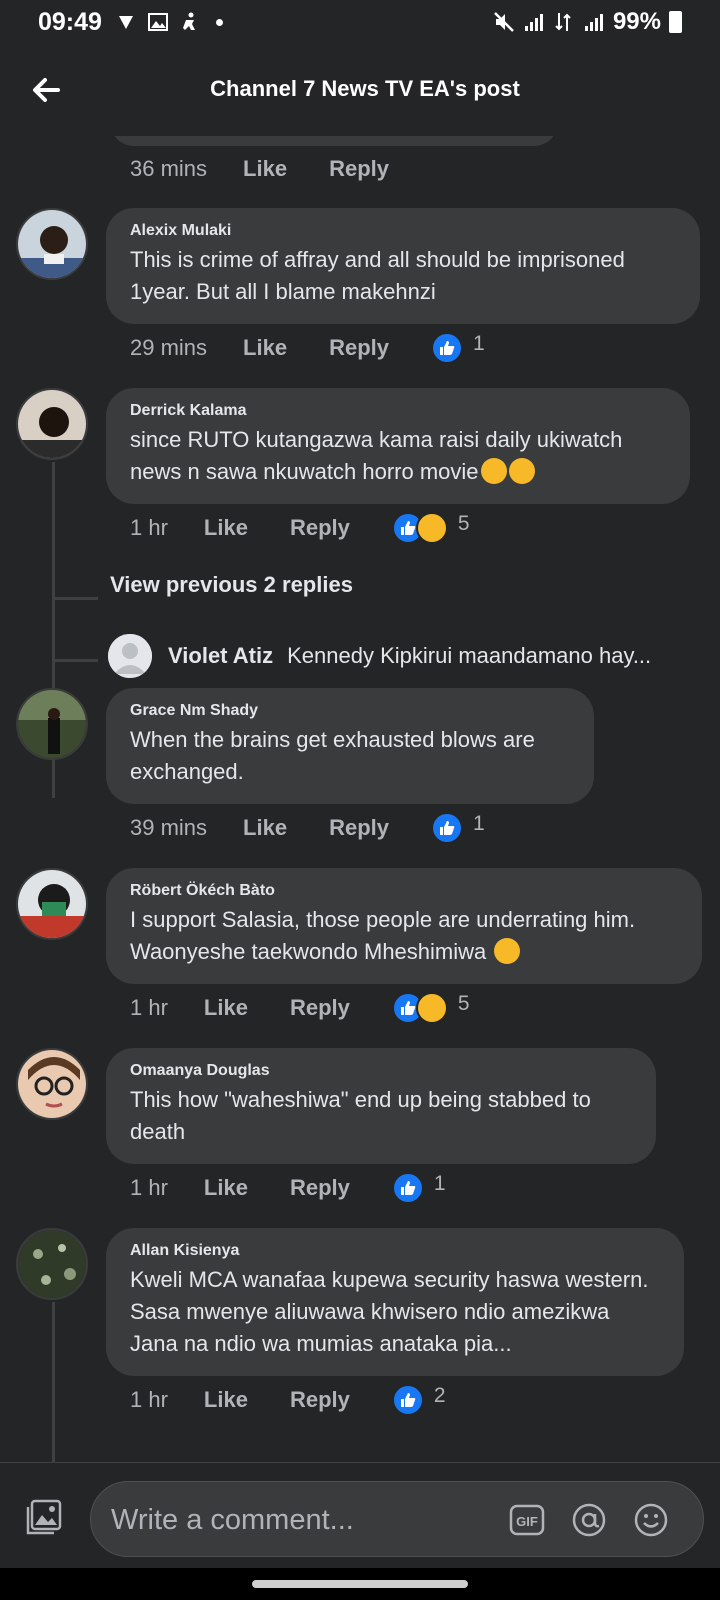 The image size is (720, 1600). I want to click on commenter-name: Röbert Ökéch Bàto, so click(405, 891).